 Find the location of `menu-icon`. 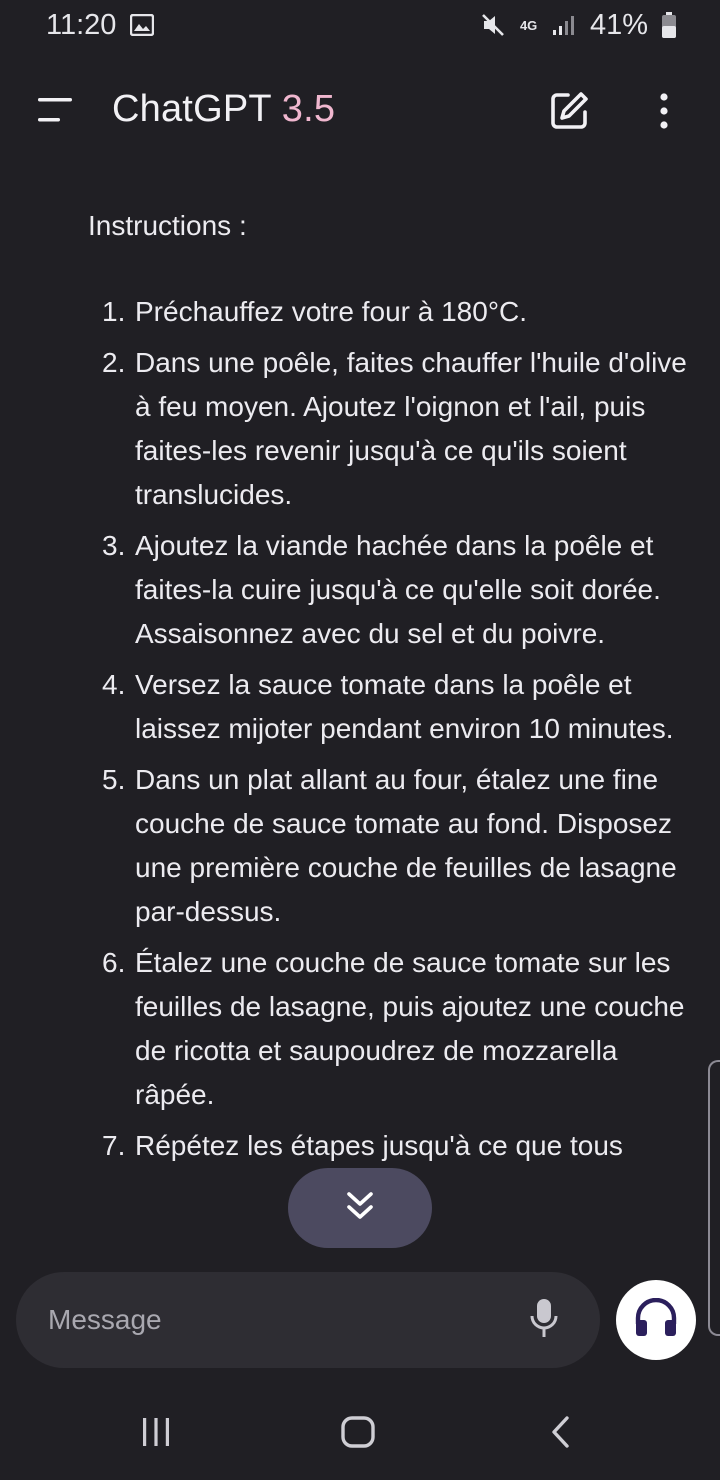

menu-icon is located at coordinates (56, 112).